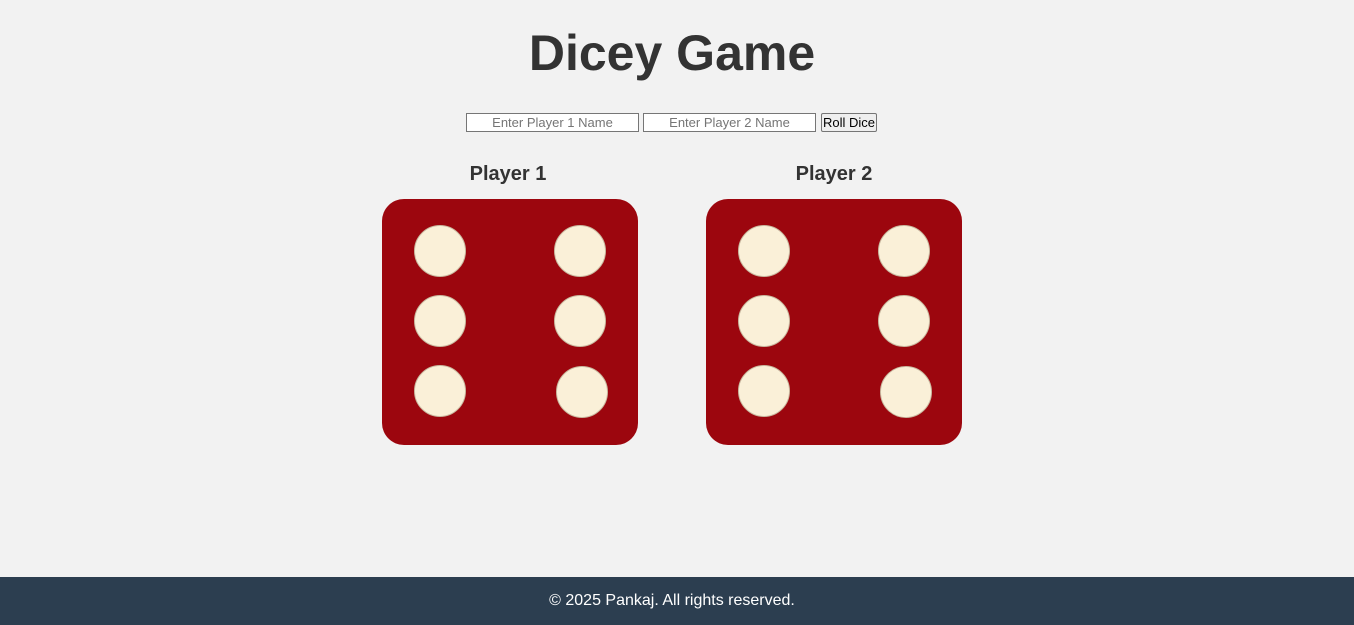 This screenshot has height=625, width=1354. What do you see at coordinates (834, 174) in the screenshot?
I see `player-2-label: Player 2` at bounding box center [834, 174].